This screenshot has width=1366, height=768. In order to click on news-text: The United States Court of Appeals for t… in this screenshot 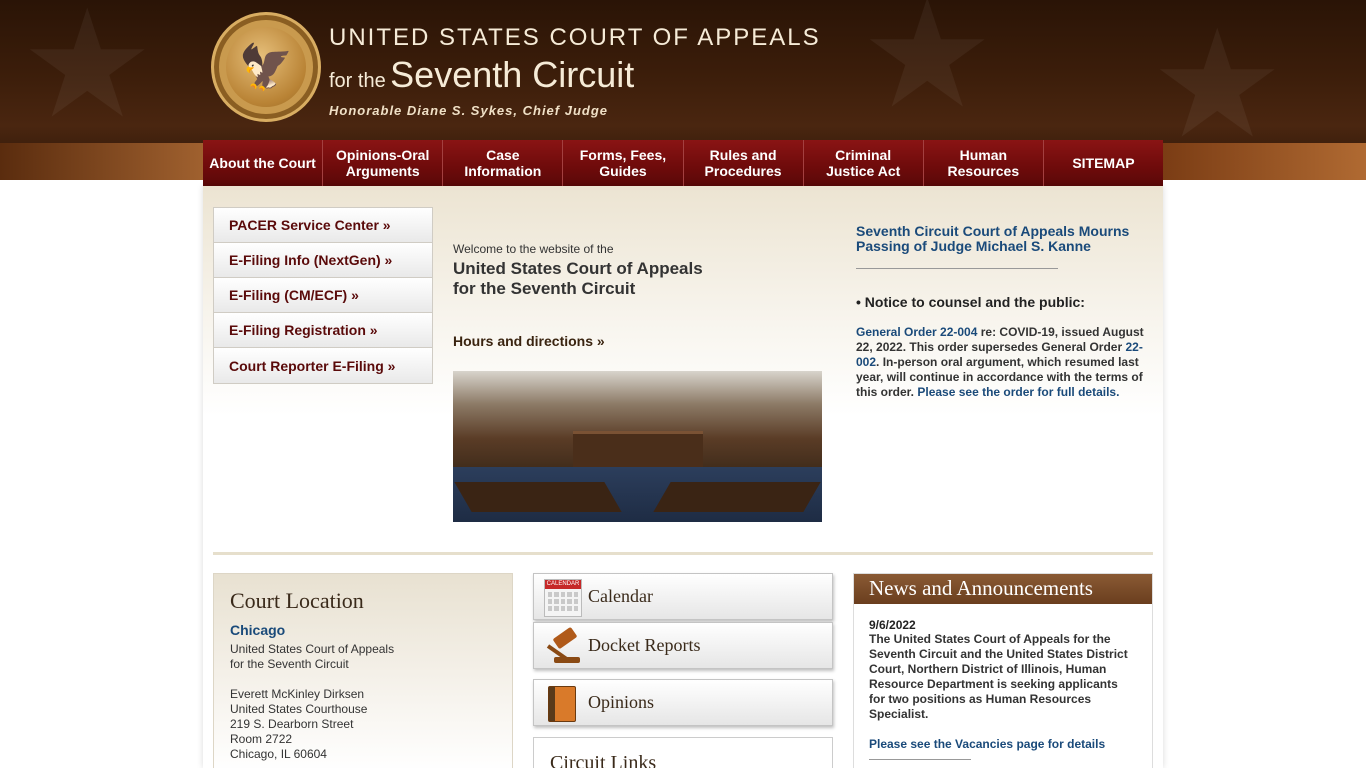, I will do `click(998, 676)`.